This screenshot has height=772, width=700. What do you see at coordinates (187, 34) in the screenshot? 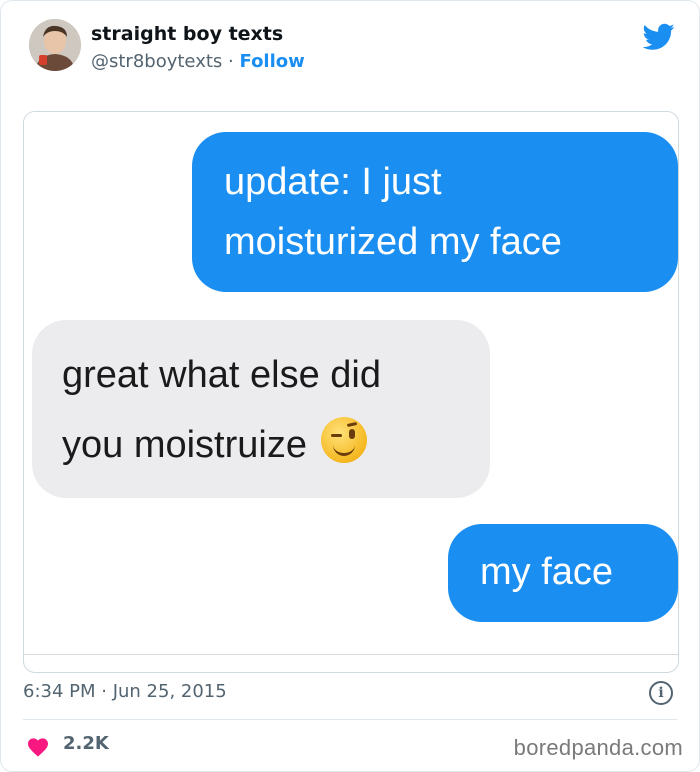
I see `display-name: straight boy texts` at bounding box center [187, 34].